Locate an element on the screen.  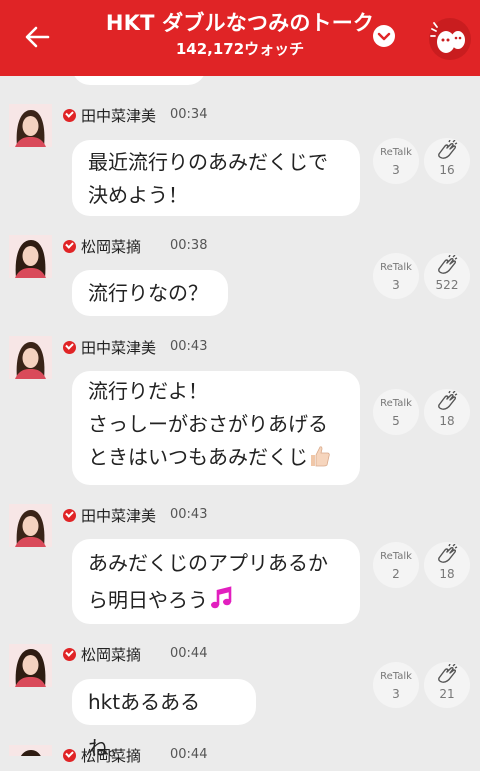
retalk-count: 2 is located at coordinates (396, 574).